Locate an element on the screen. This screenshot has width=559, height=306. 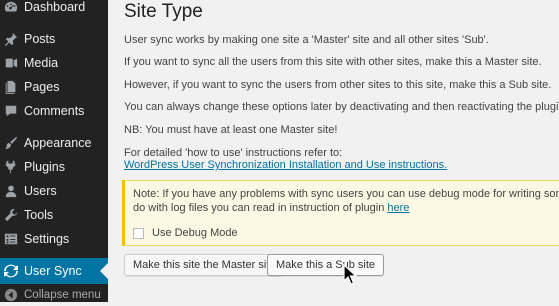
media-icon is located at coordinates (11, 63).